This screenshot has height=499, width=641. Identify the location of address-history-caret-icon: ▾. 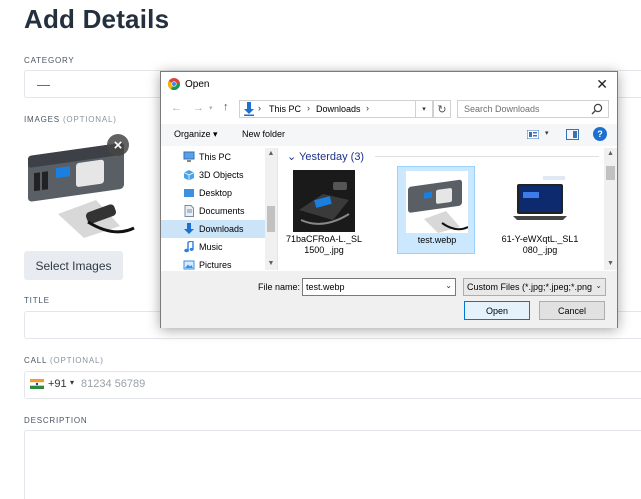
(424, 109).